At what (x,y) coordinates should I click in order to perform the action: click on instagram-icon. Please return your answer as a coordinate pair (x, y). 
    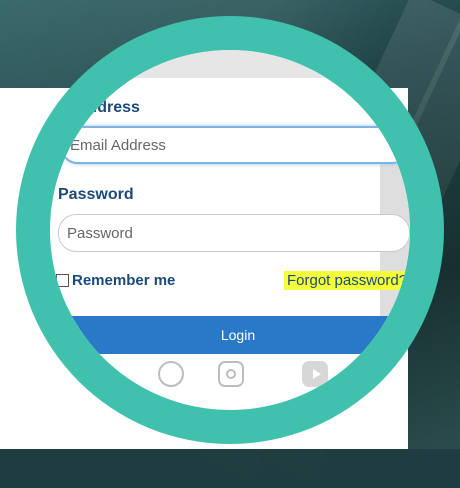
    Looking at the image, I should click on (231, 374).